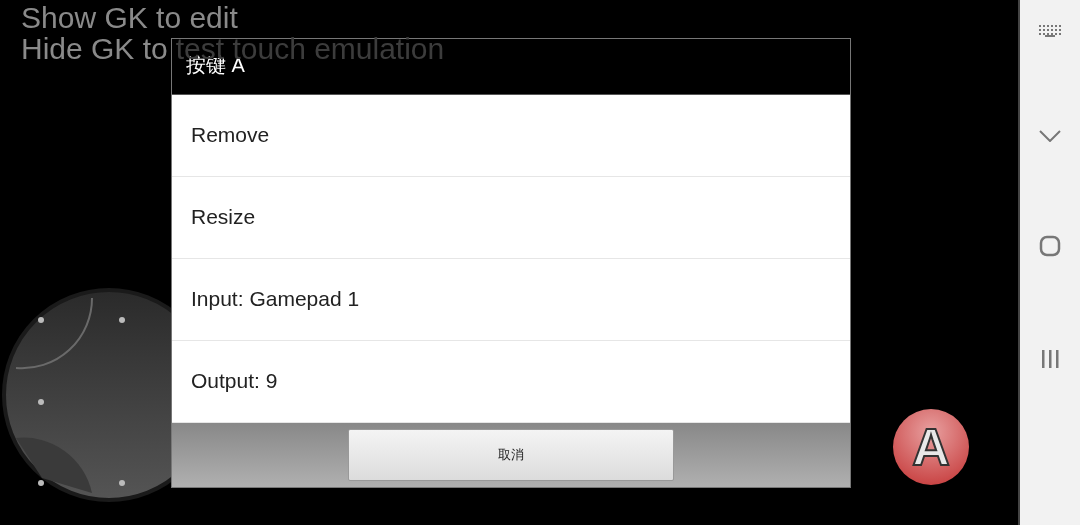  I want to click on home-icon, so click(1050, 245).